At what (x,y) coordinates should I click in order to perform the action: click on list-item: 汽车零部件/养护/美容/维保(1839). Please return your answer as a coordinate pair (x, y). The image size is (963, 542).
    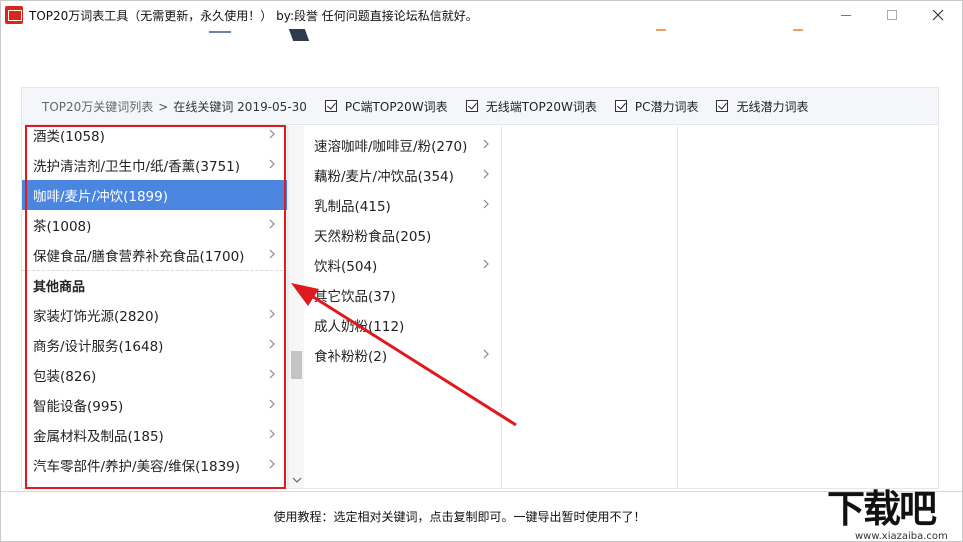
    Looking at the image, I should click on (154, 465).